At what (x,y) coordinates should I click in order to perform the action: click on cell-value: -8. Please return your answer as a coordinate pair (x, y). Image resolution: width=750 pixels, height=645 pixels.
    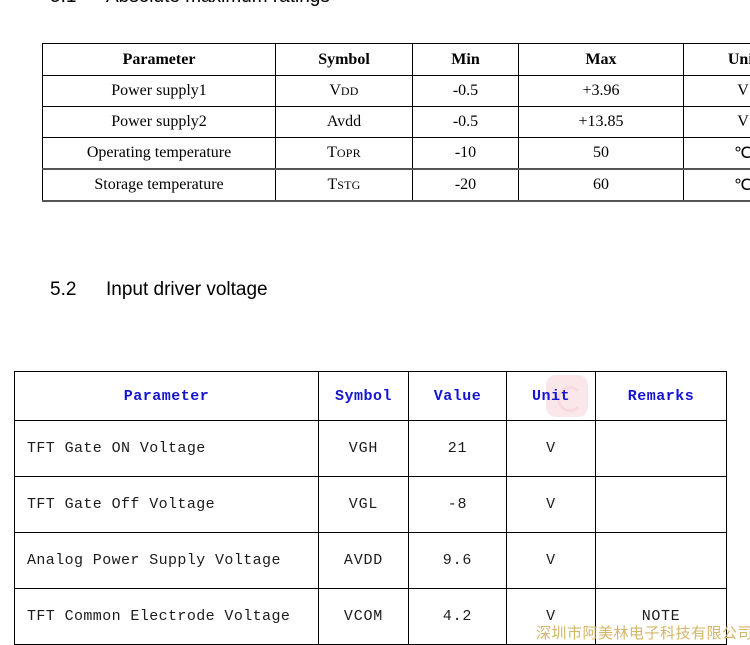
    Looking at the image, I should click on (458, 505).